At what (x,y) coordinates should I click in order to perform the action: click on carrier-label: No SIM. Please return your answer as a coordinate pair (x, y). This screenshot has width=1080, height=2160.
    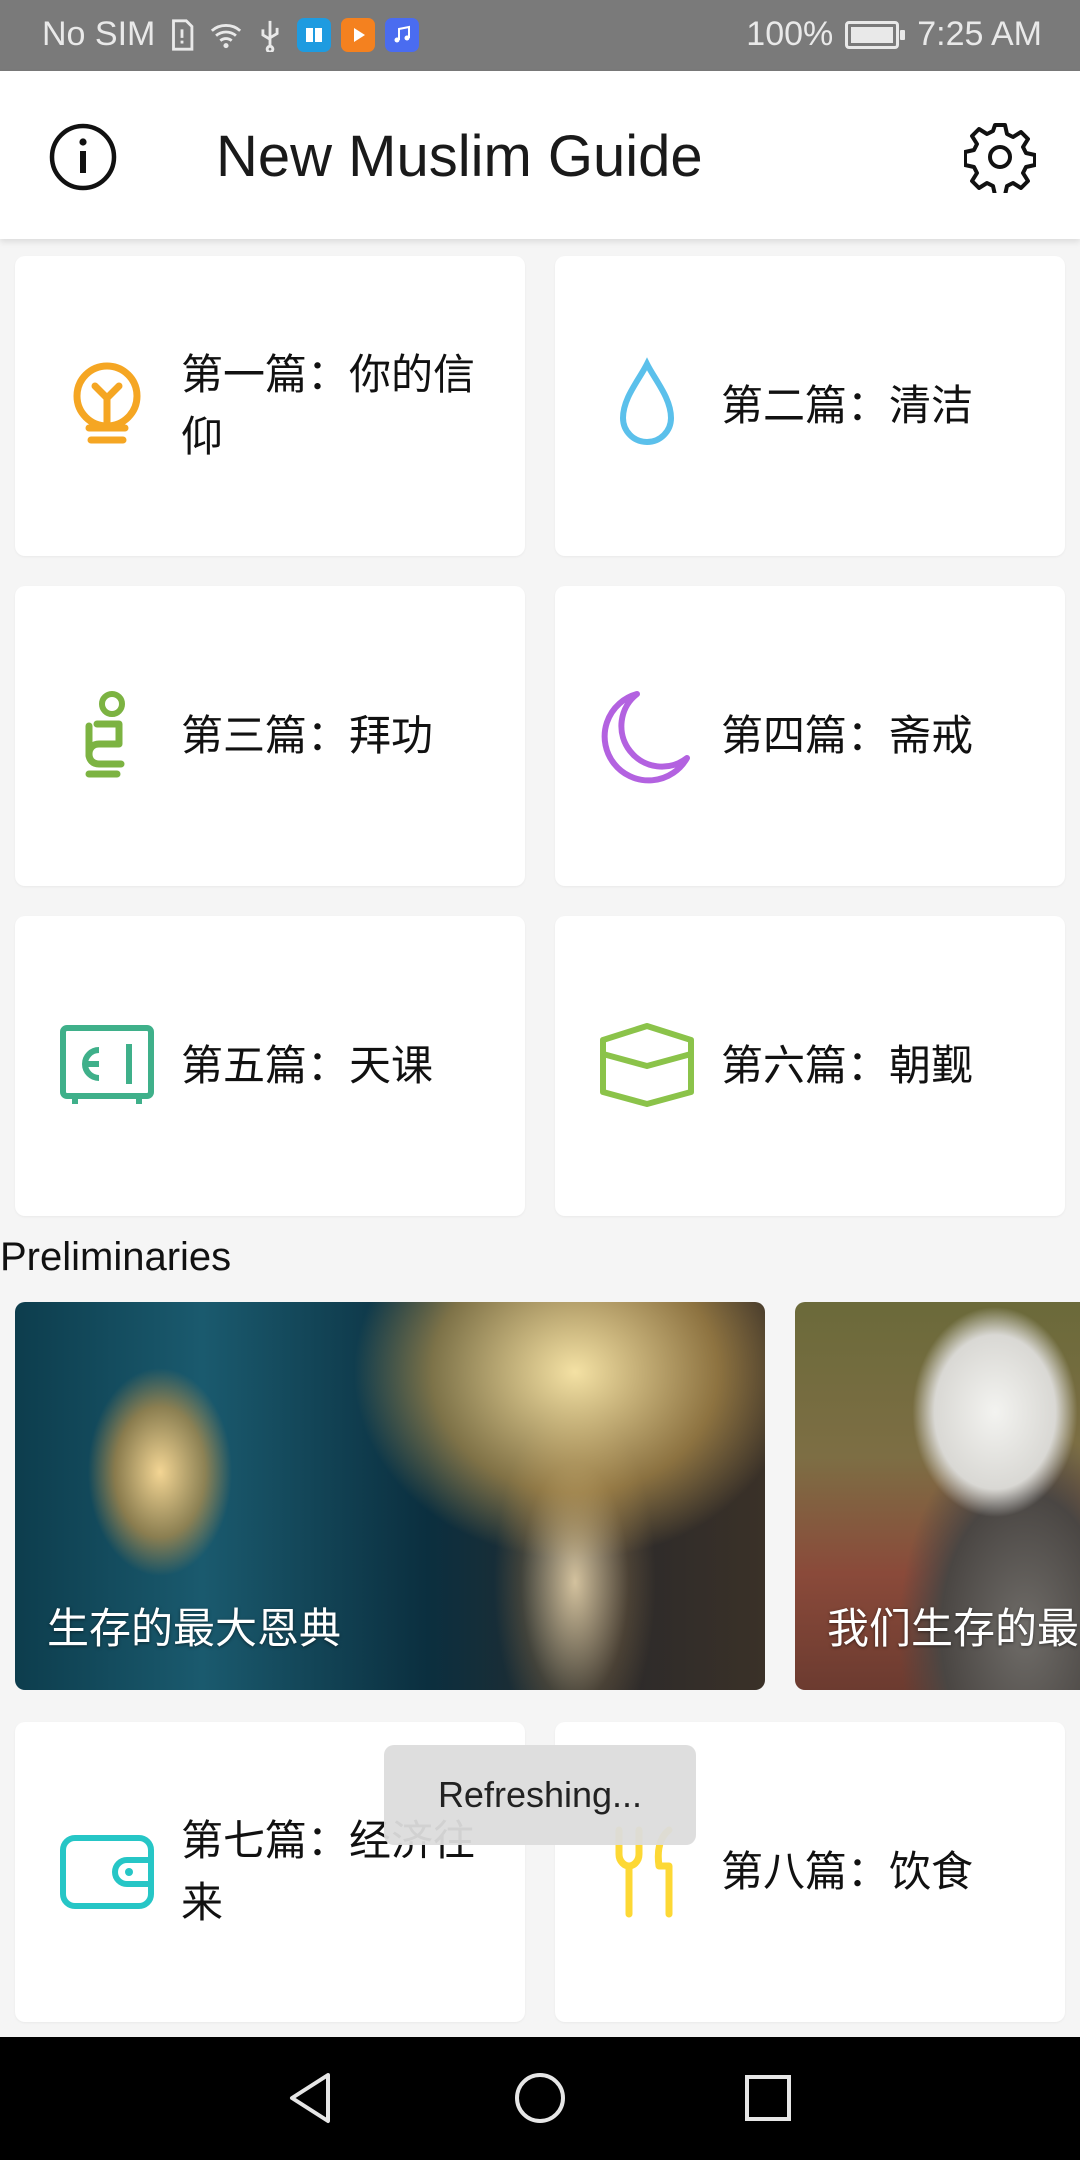
    Looking at the image, I should click on (99, 34).